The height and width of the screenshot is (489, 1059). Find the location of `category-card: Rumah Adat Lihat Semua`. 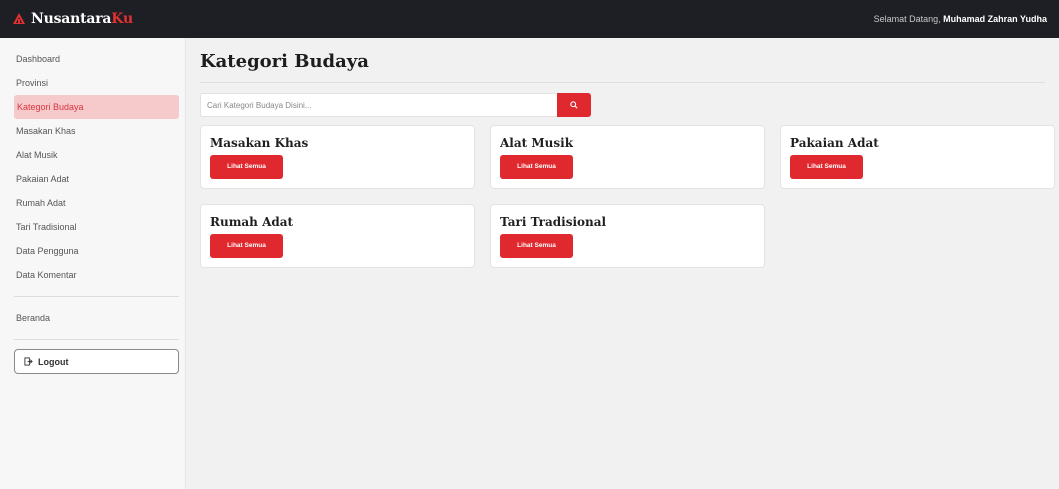

category-card: Rumah Adat Lihat Semua is located at coordinates (337, 236).